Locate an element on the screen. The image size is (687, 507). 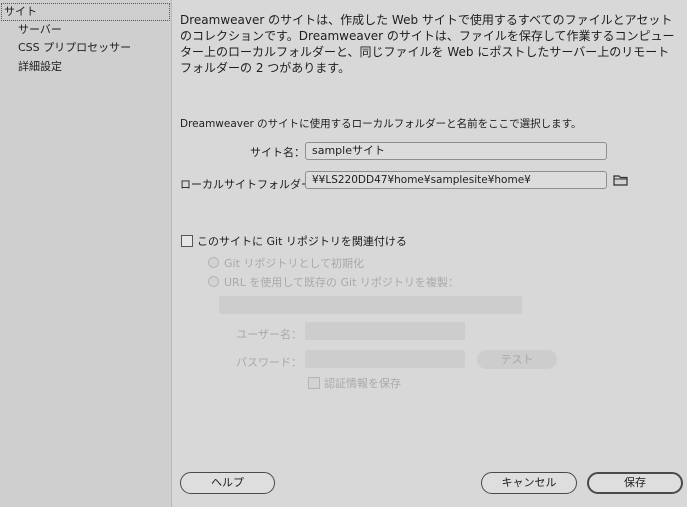
sidebar-item-server: サーバー is located at coordinates (85, 30).